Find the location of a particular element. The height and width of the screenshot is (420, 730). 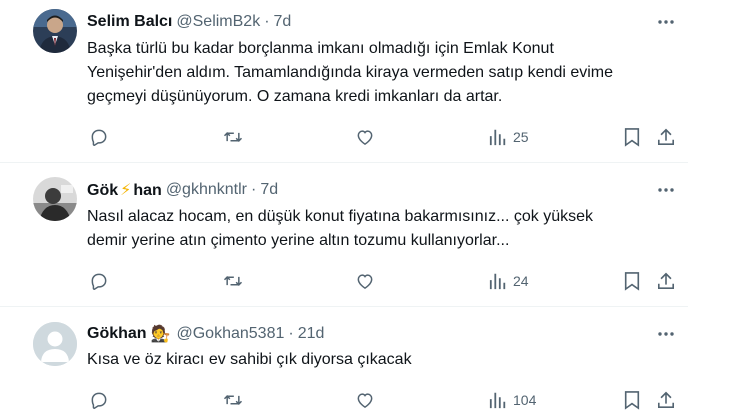

tweet-header: Gökhan 🧑‍⚖️ @Gokhan5381 · 21d is located at coordinates (205, 334).